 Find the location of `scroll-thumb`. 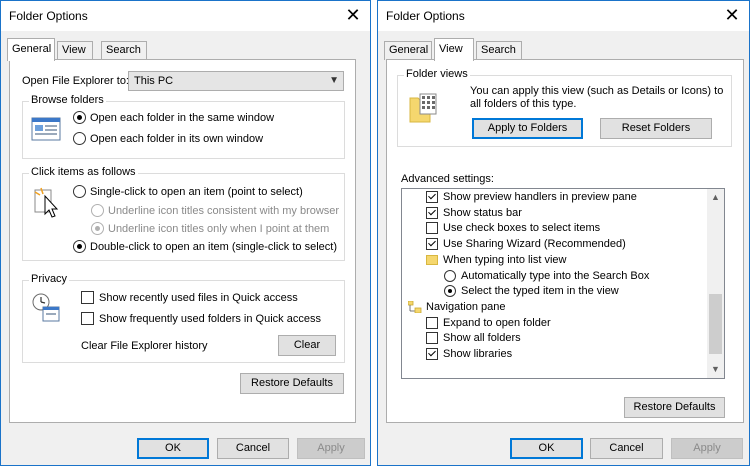

scroll-thumb is located at coordinates (715, 324).